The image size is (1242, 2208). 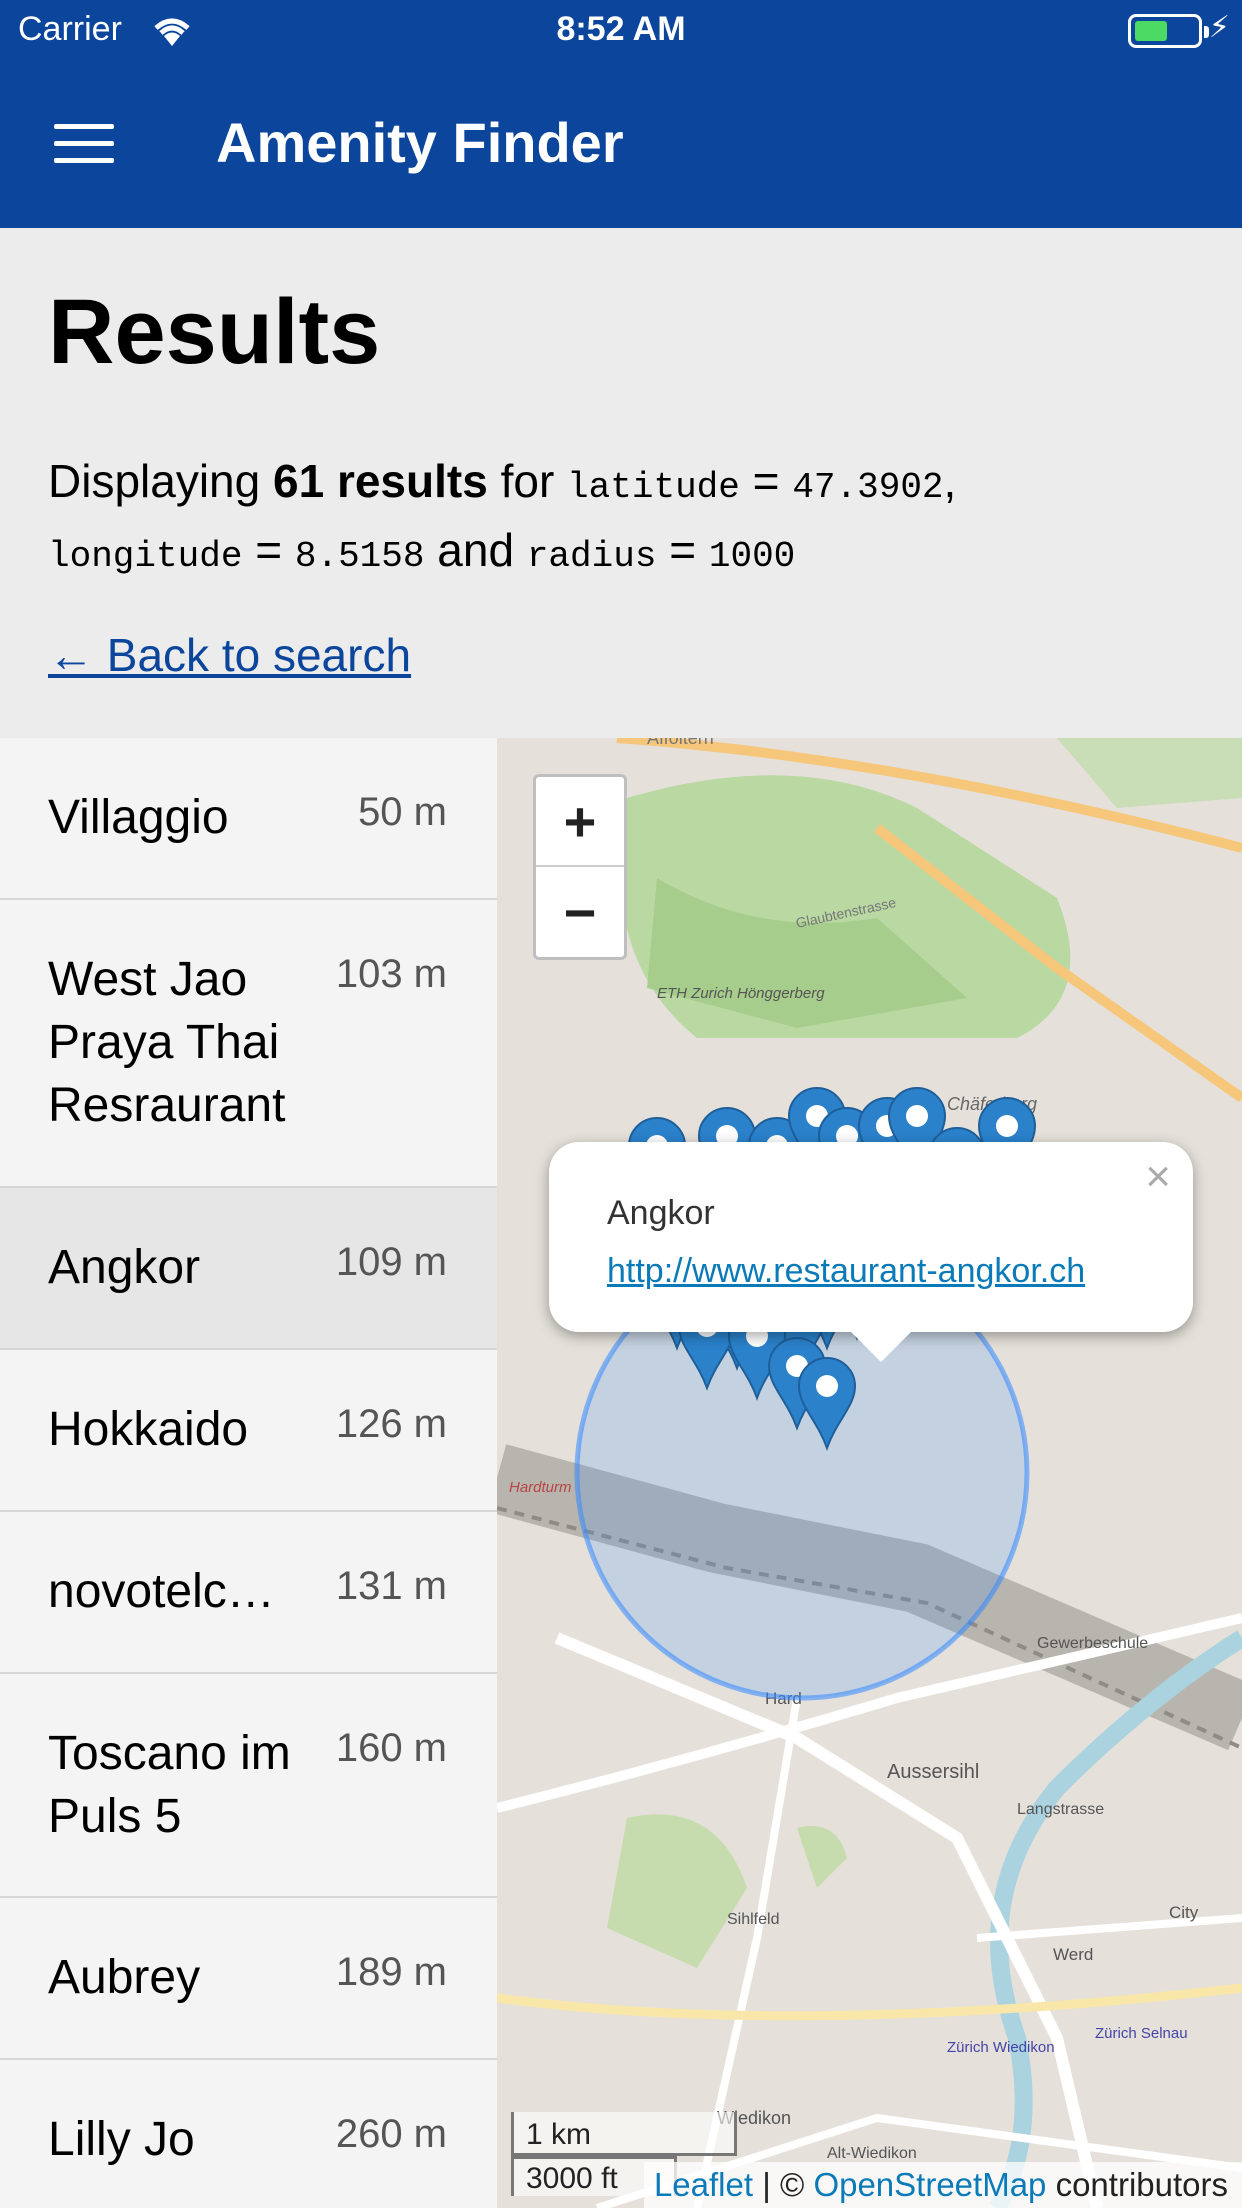 I want to click on list-item: Hokkaido 126 m, so click(x=248, y=1431).